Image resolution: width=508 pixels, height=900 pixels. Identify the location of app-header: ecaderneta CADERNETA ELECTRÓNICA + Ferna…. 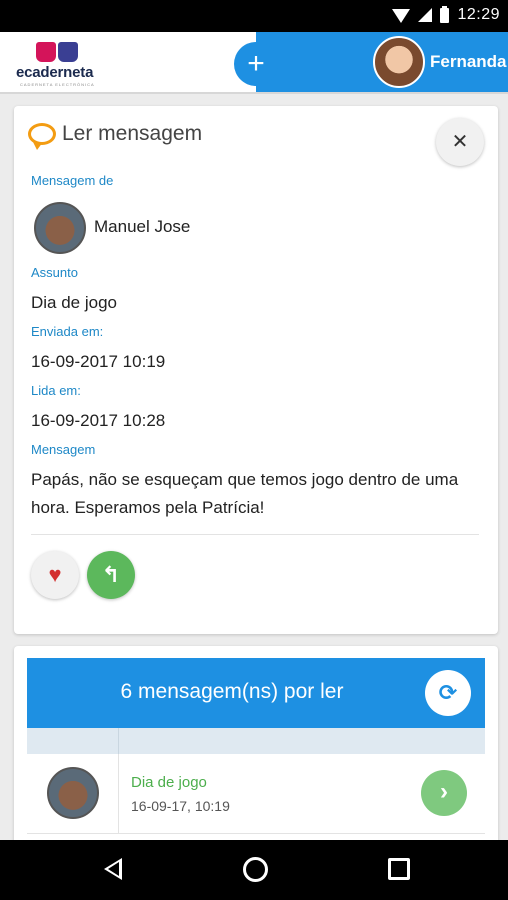
(254, 63).